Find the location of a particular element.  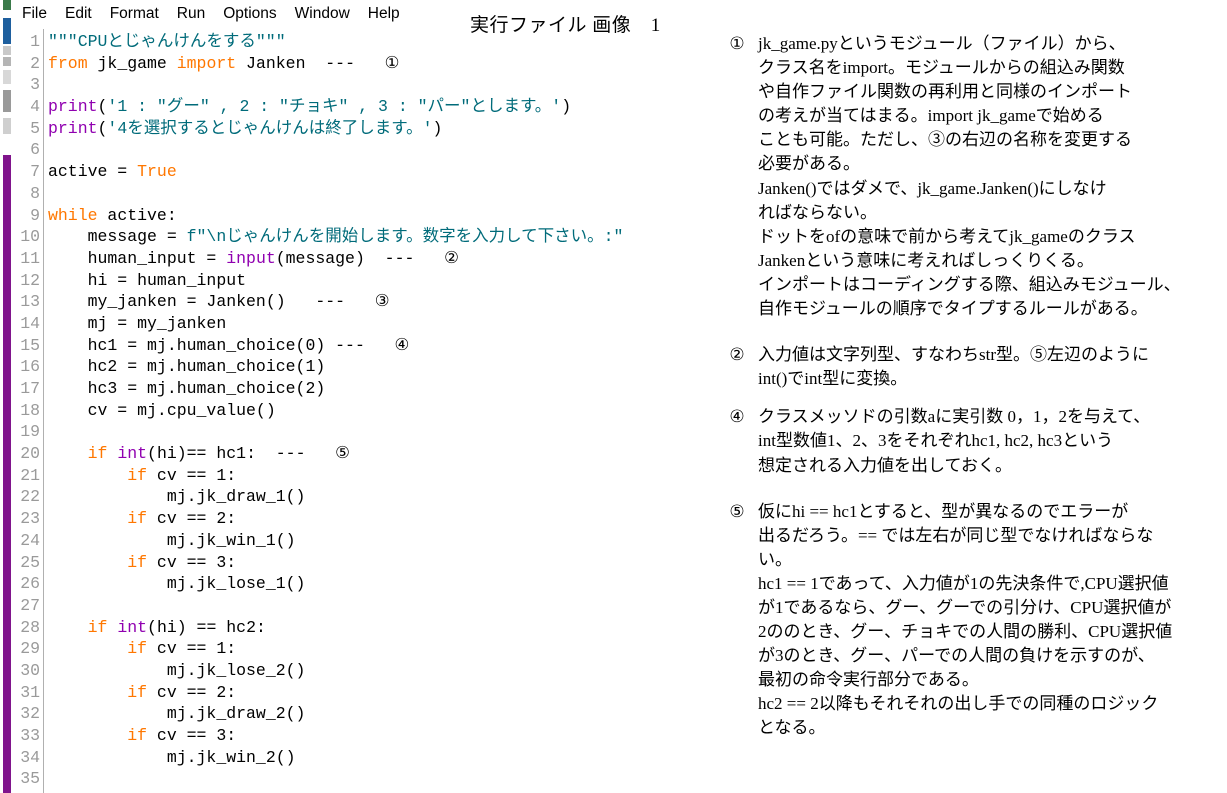

annotation-line: が3のとき、グー、パーでの人間の負けを示すのが、 is located at coordinates (956, 656).